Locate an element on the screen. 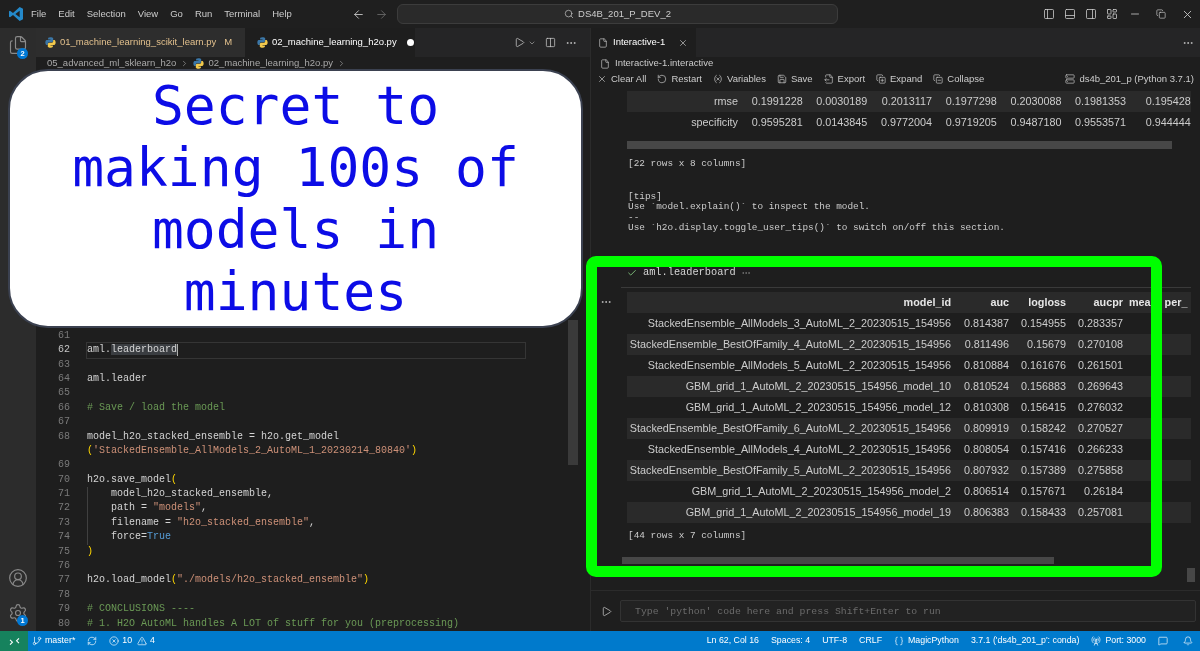 This screenshot has width=1200, height=651. table-cell-text: 0.269643 is located at coordinates (1100, 386).